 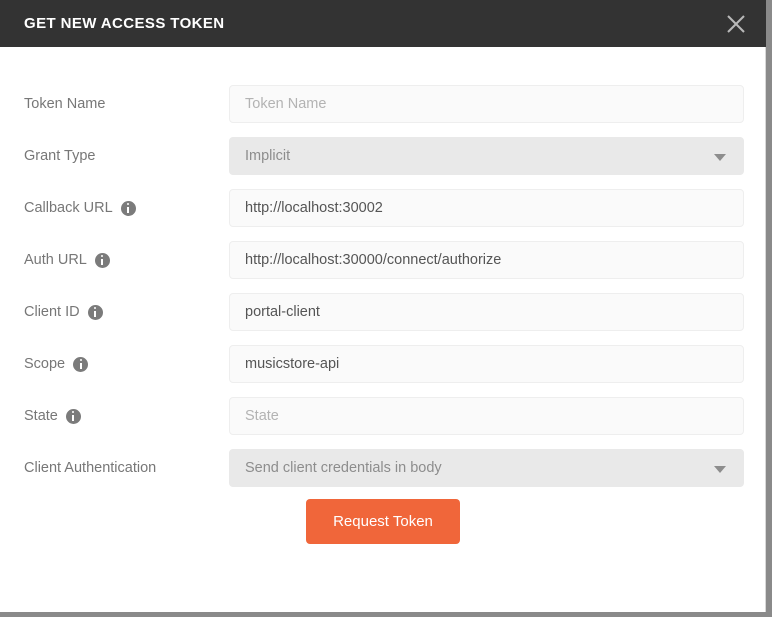 What do you see at coordinates (343, 468) in the screenshot?
I see `select-value: Send client credentials in body` at bounding box center [343, 468].